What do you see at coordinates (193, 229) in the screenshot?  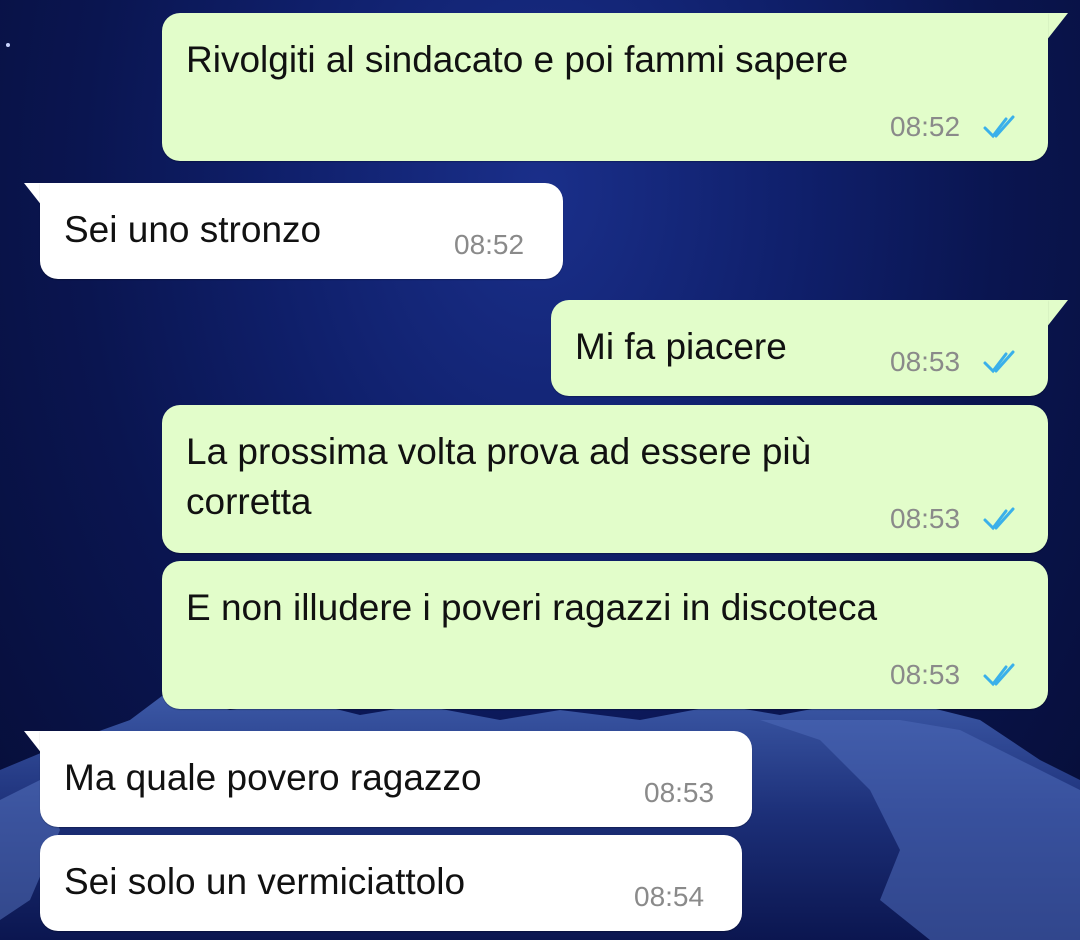 I see `message-text: Sei uno stronzo` at bounding box center [193, 229].